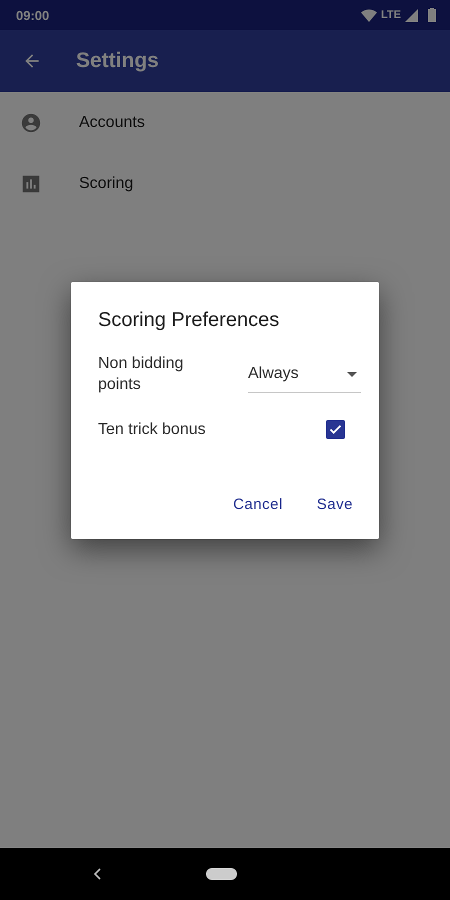 Image resolution: width=450 pixels, height=900 pixels. Describe the element at coordinates (432, 15) in the screenshot. I see `battery-icon` at that location.